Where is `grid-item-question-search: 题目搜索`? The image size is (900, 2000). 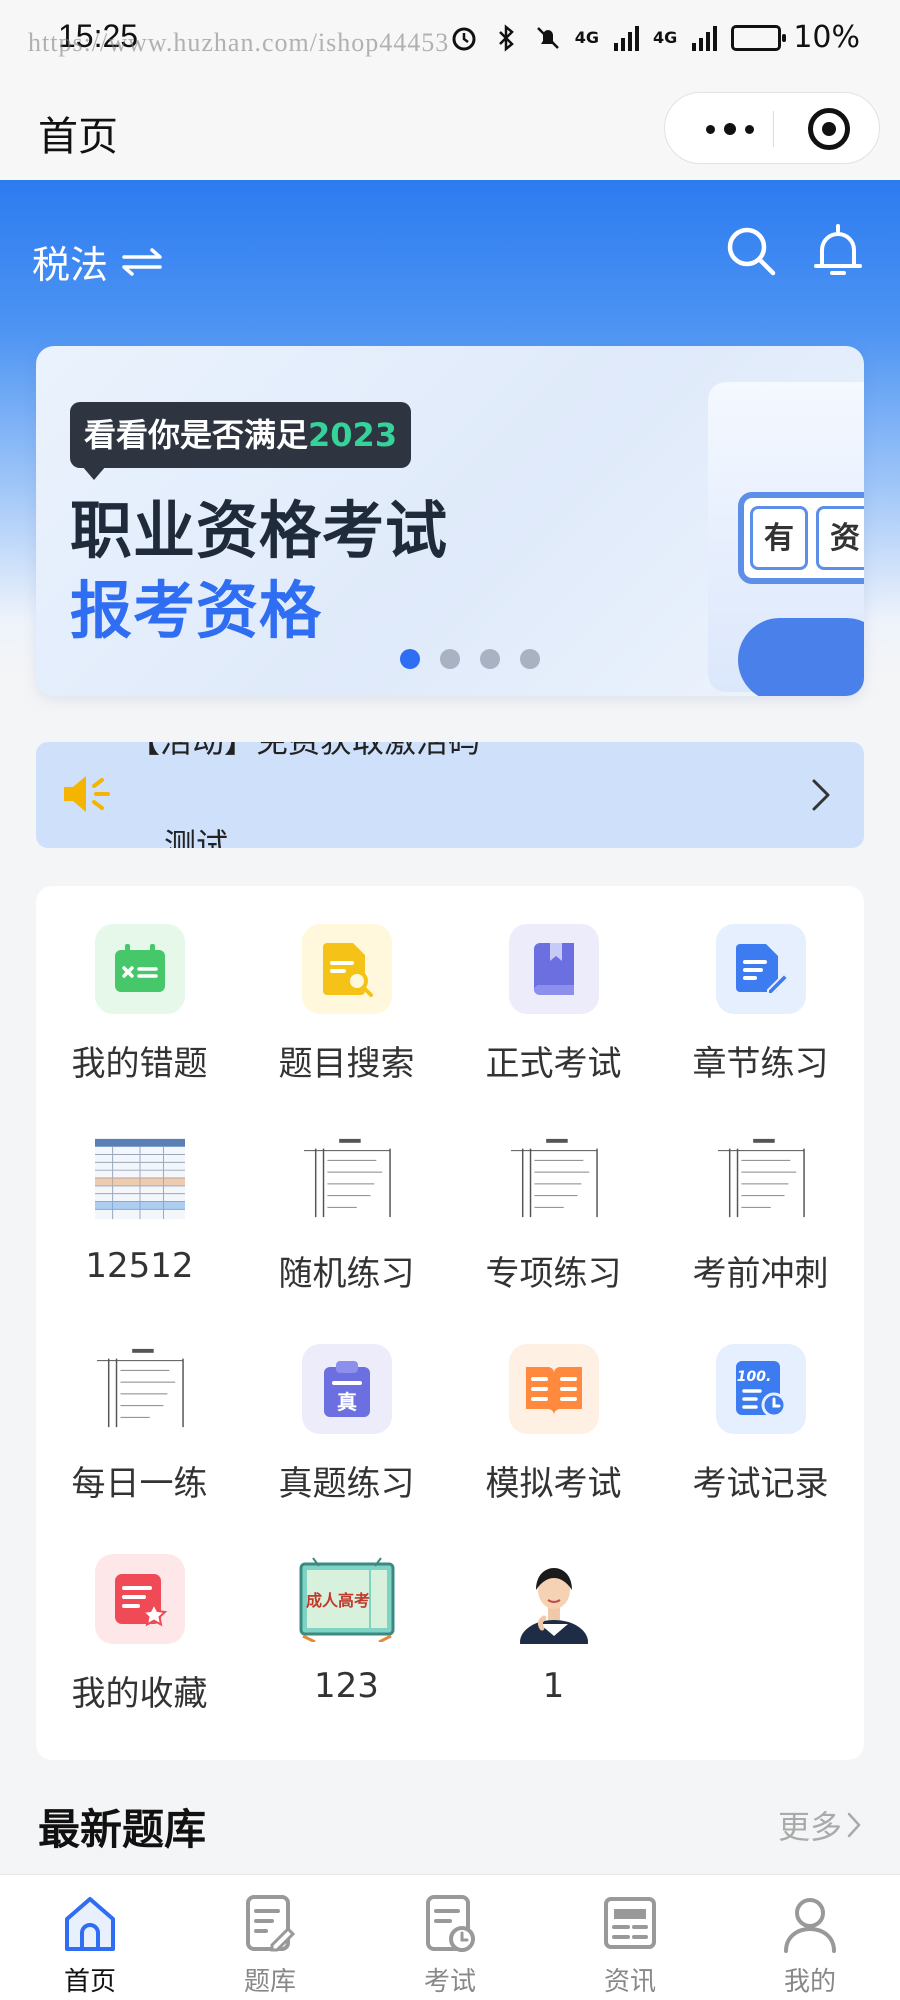 grid-item-question-search: 题目搜索 is located at coordinates (346, 991).